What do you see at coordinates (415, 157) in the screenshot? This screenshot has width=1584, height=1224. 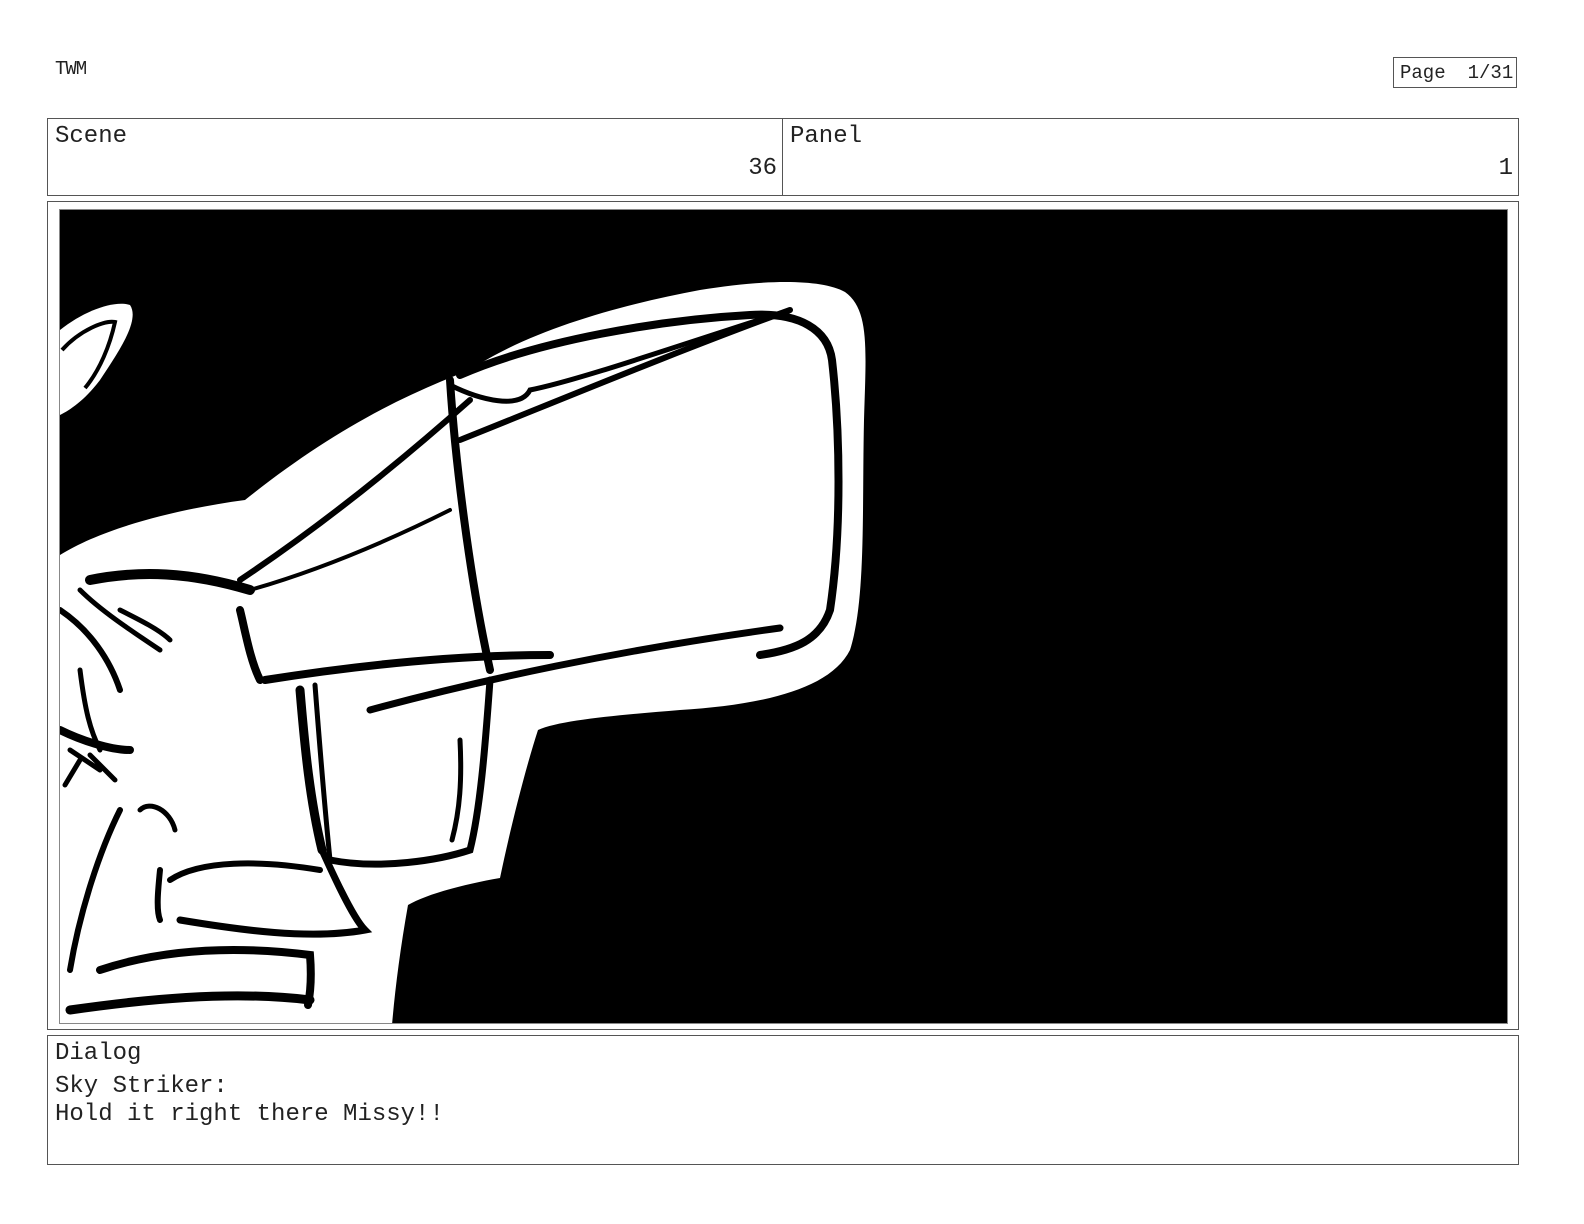 I see `scene-cell: Scene 36` at bounding box center [415, 157].